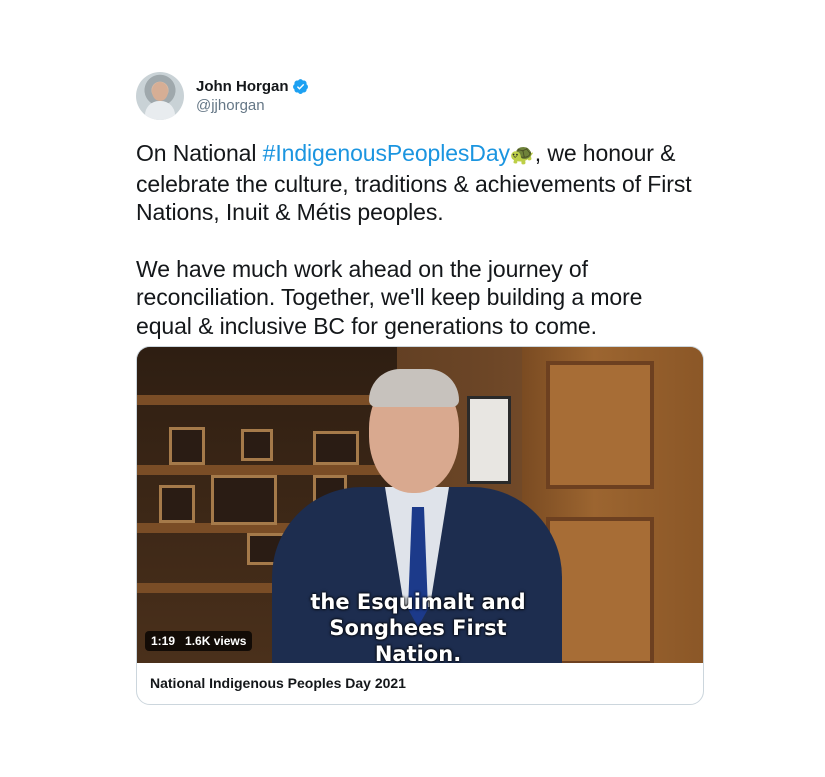 This screenshot has height=777, width=825. Describe the element at coordinates (199, 153) in the screenshot. I see `text-segment: On National` at that location.